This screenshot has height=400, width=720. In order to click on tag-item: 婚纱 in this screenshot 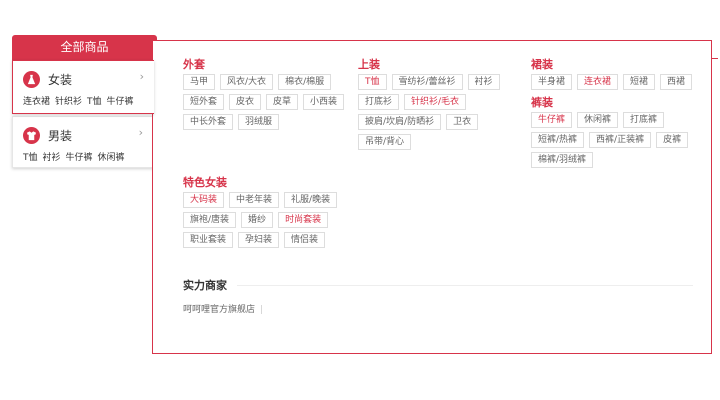, I will do `click(257, 220)`.